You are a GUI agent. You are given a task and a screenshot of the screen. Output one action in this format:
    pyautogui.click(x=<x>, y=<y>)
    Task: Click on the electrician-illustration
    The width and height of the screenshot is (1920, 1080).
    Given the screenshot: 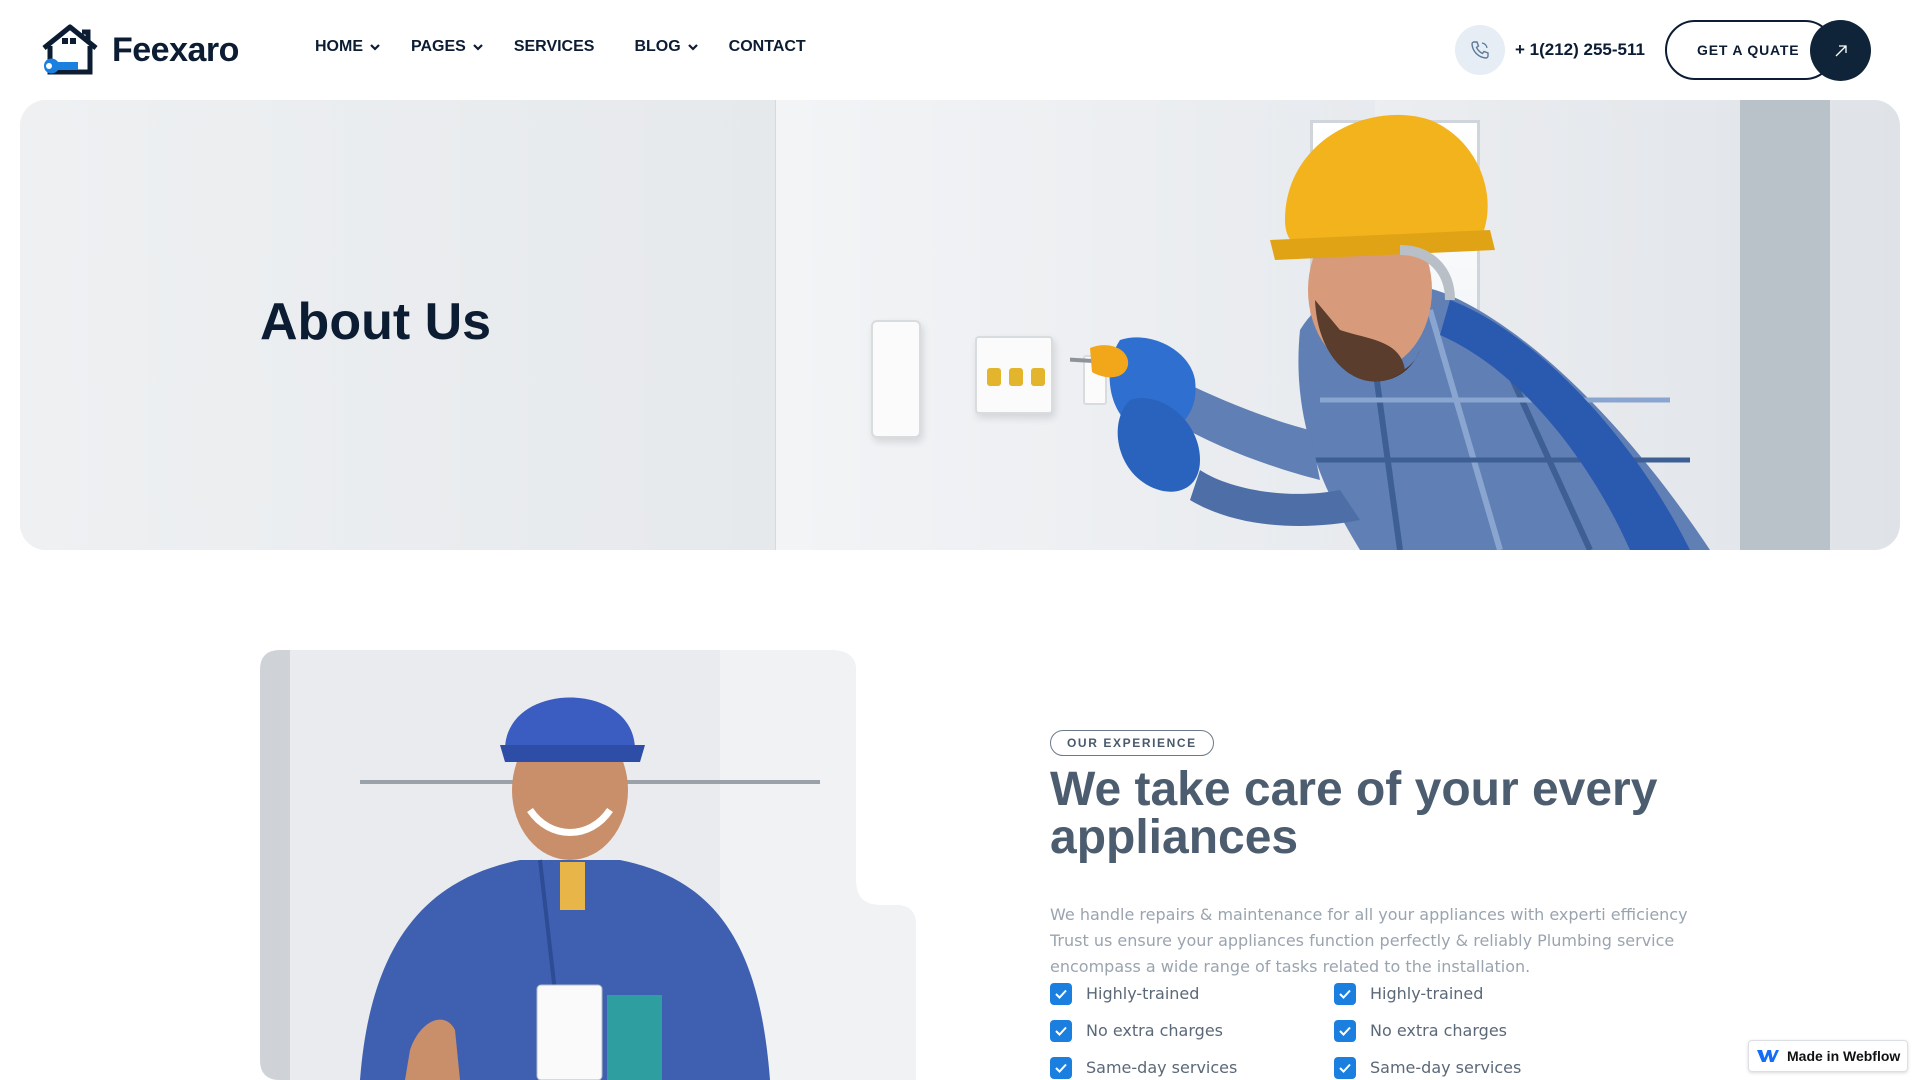 What is the action you would take?
    pyautogui.click(x=1390, y=332)
    